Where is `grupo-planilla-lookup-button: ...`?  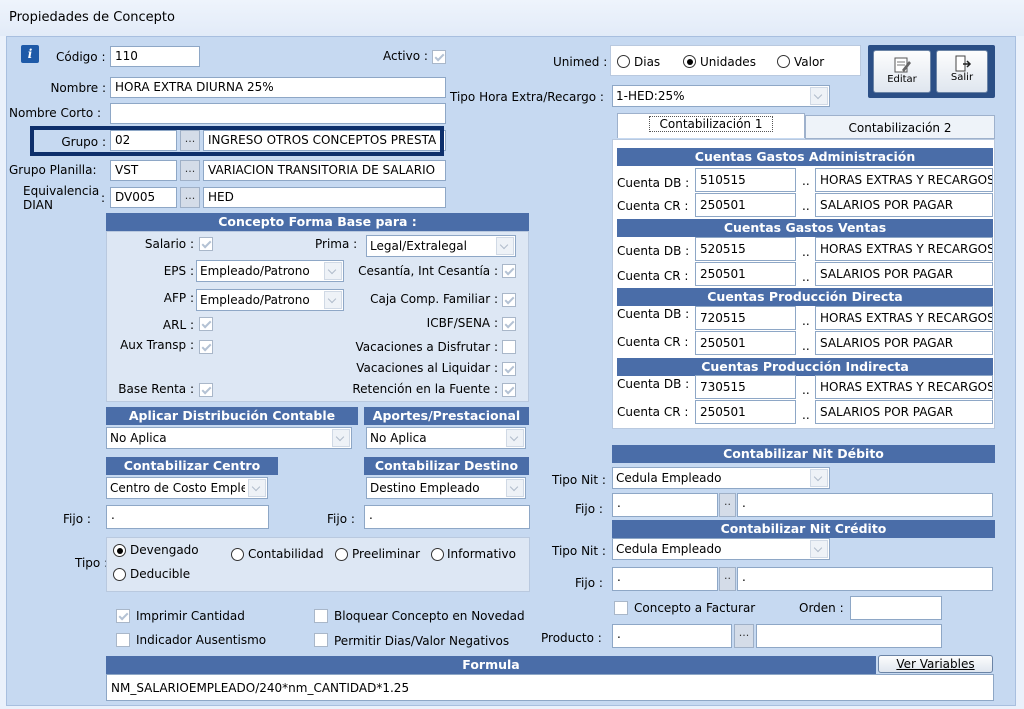 grupo-planilla-lookup-button: ... is located at coordinates (190, 170).